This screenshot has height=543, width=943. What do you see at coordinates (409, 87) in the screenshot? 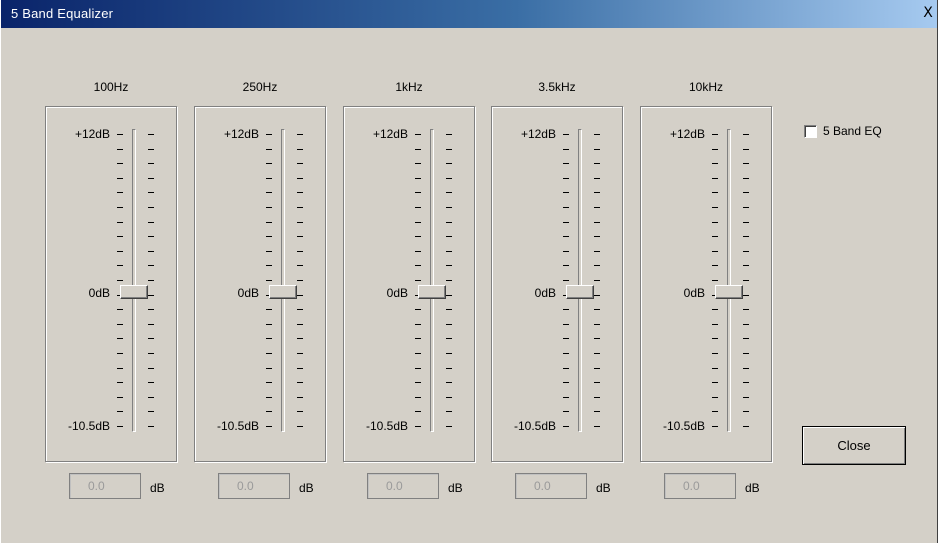
I see `band-frequency-label: 1kHz` at bounding box center [409, 87].